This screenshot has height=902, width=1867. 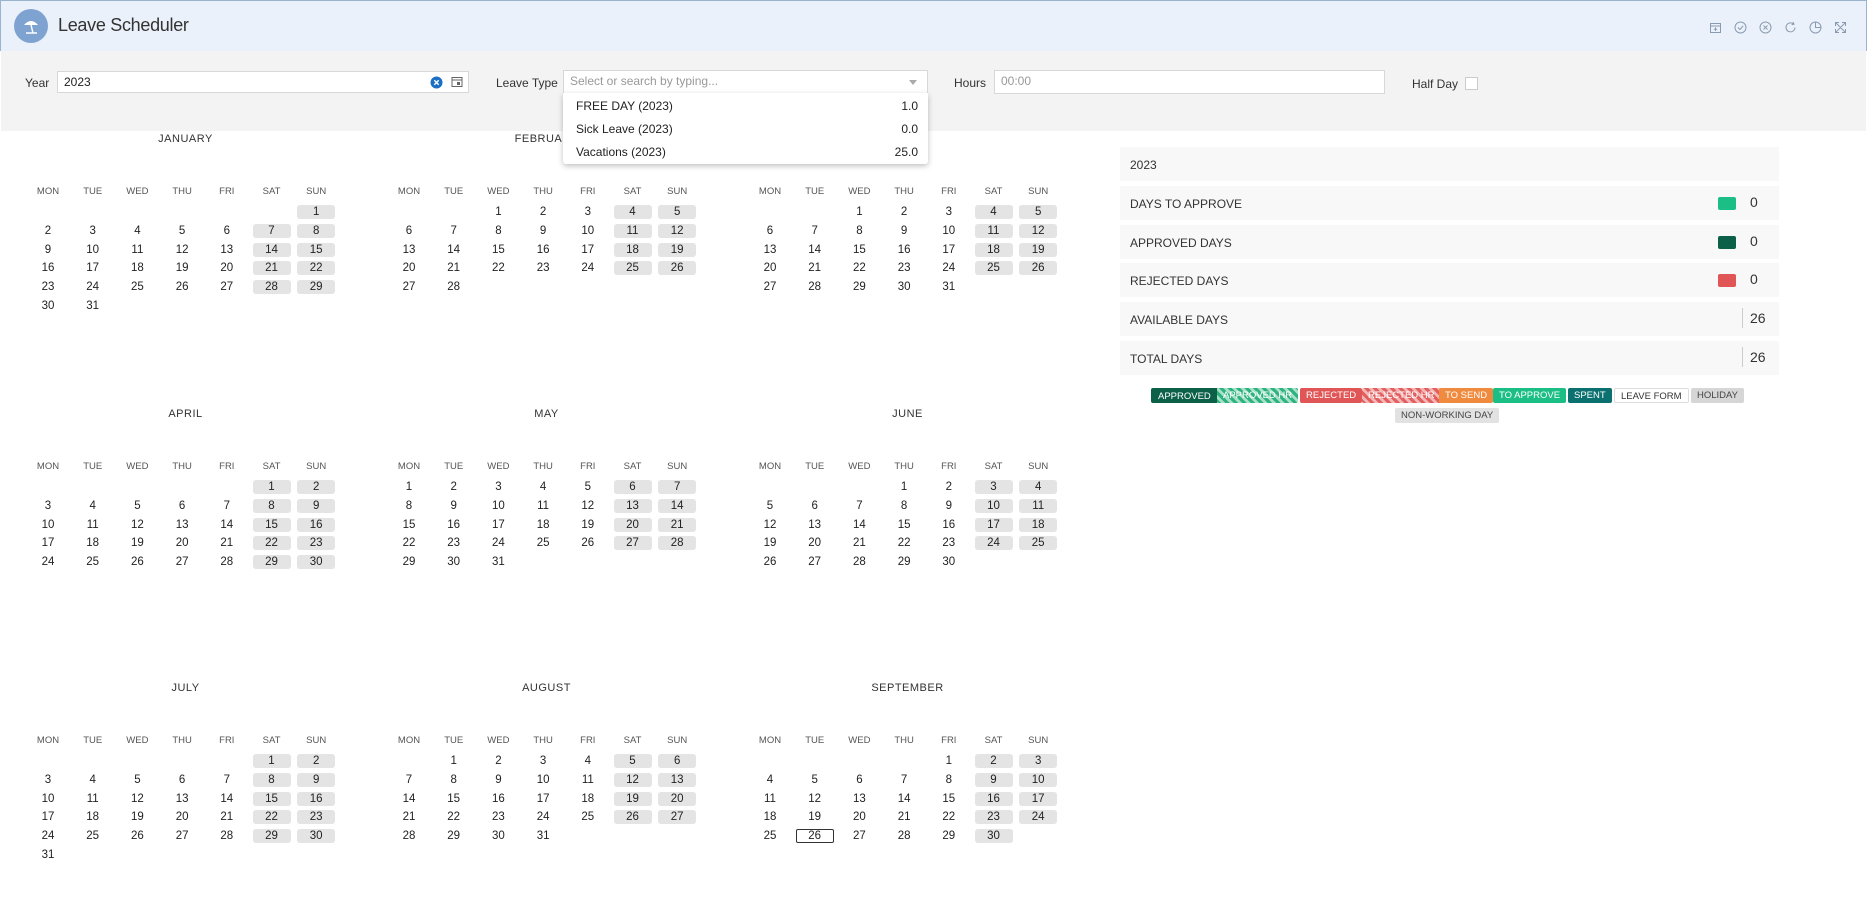 I want to click on fullscreen-icon, so click(x=1840, y=27).